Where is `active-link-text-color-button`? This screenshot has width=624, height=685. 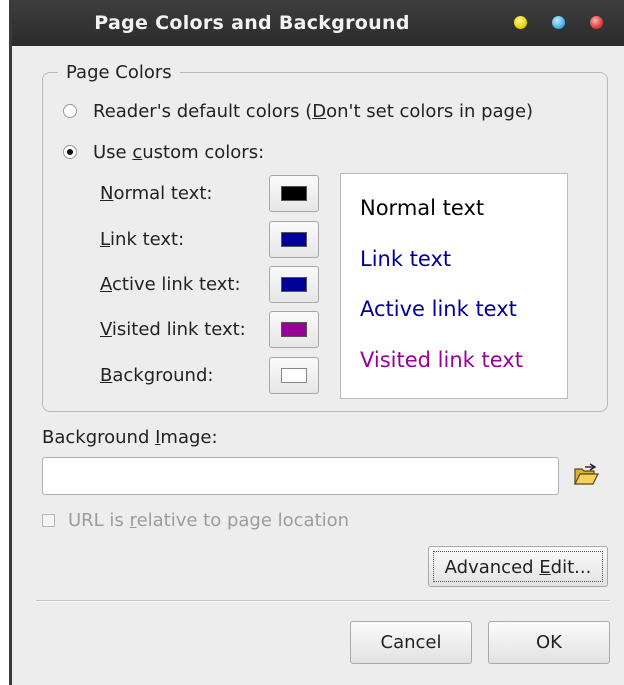 active-link-text-color-button is located at coordinates (294, 284).